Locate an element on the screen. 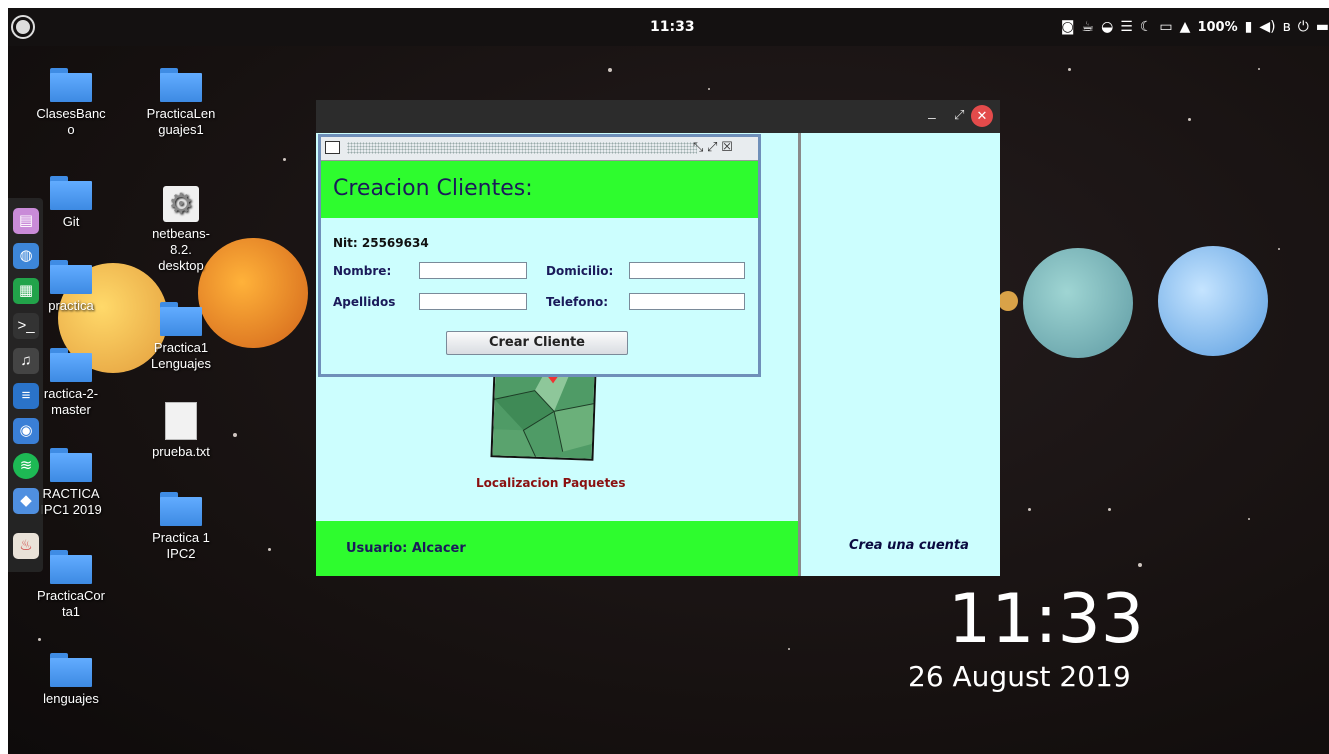 The image size is (1329, 754). titlebar-grip is located at coordinates (522, 148).